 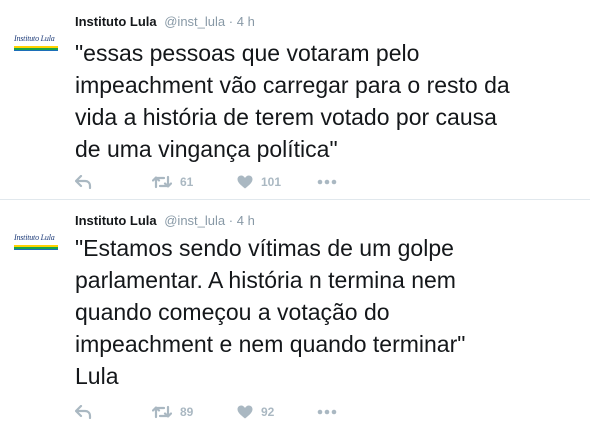 I want to click on retweet-count: 61, so click(x=187, y=182).